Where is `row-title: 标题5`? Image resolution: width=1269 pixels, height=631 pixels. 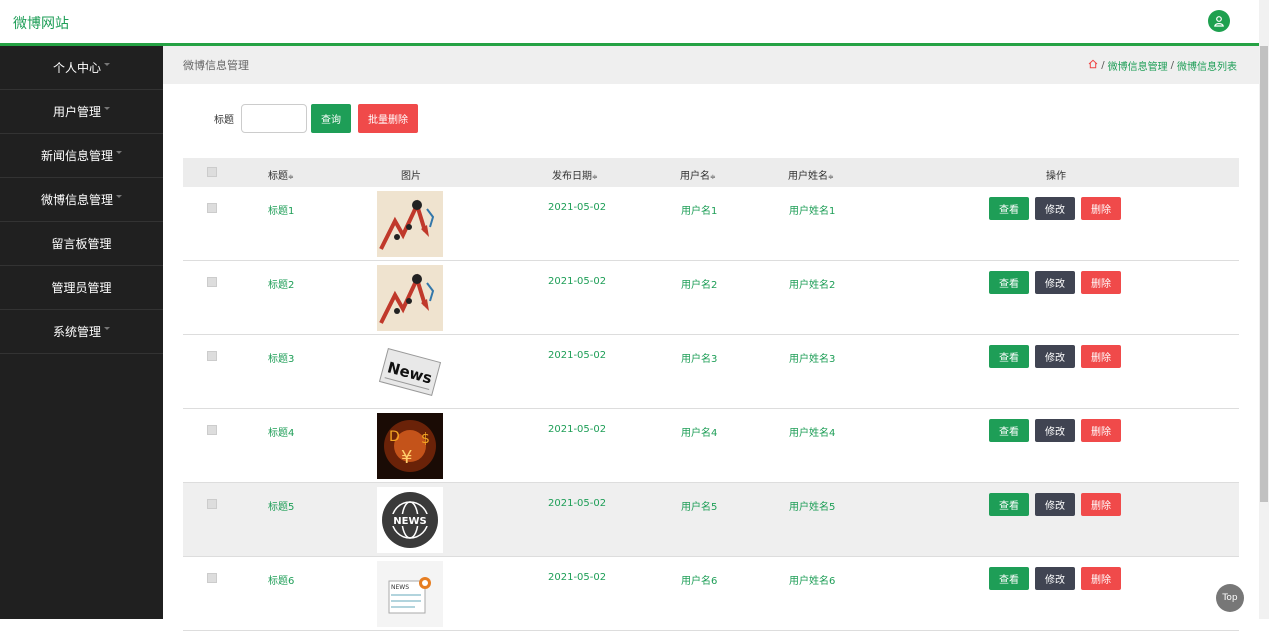
row-title: 标题5 is located at coordinates (281, 505).